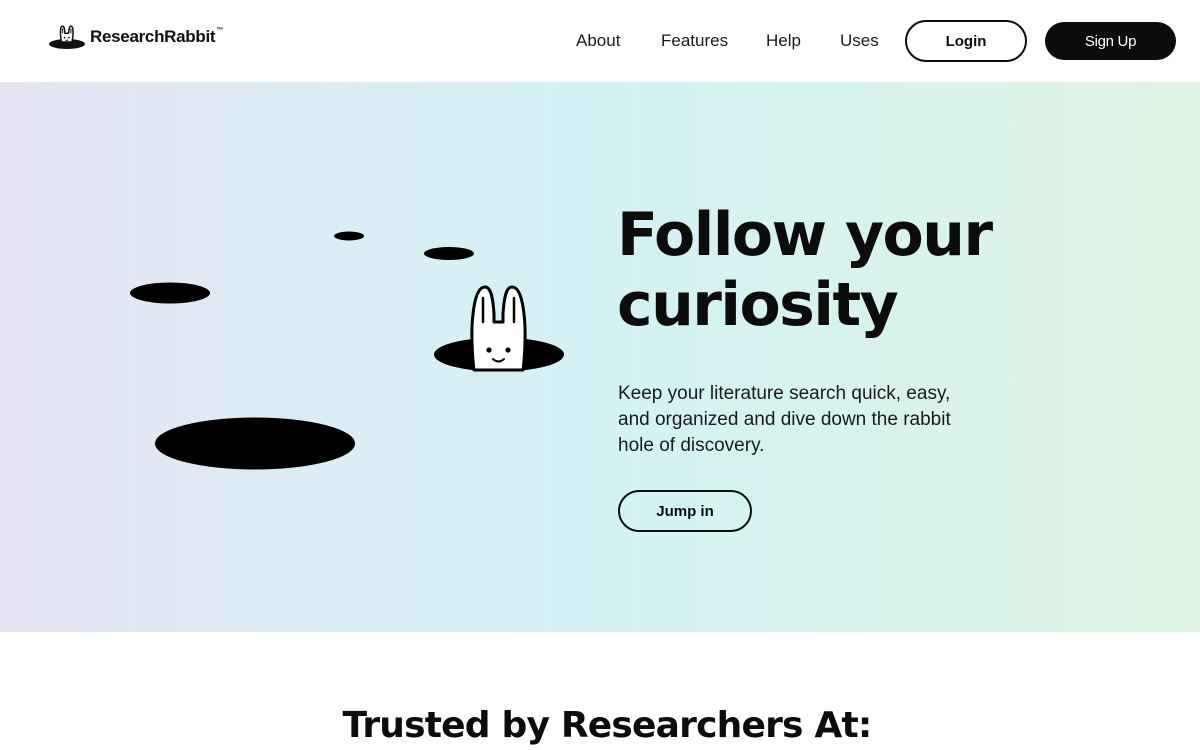 The width and height of the screenshot is (1200, 750). I want to click on rabbit-holes-illustration, so click(347, 350).